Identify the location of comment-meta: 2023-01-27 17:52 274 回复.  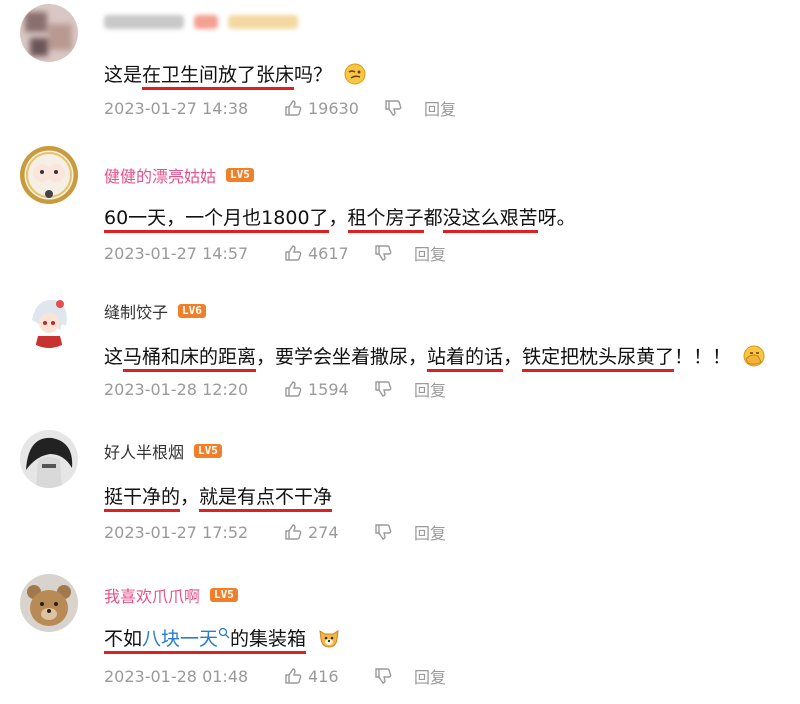
(275, 532).